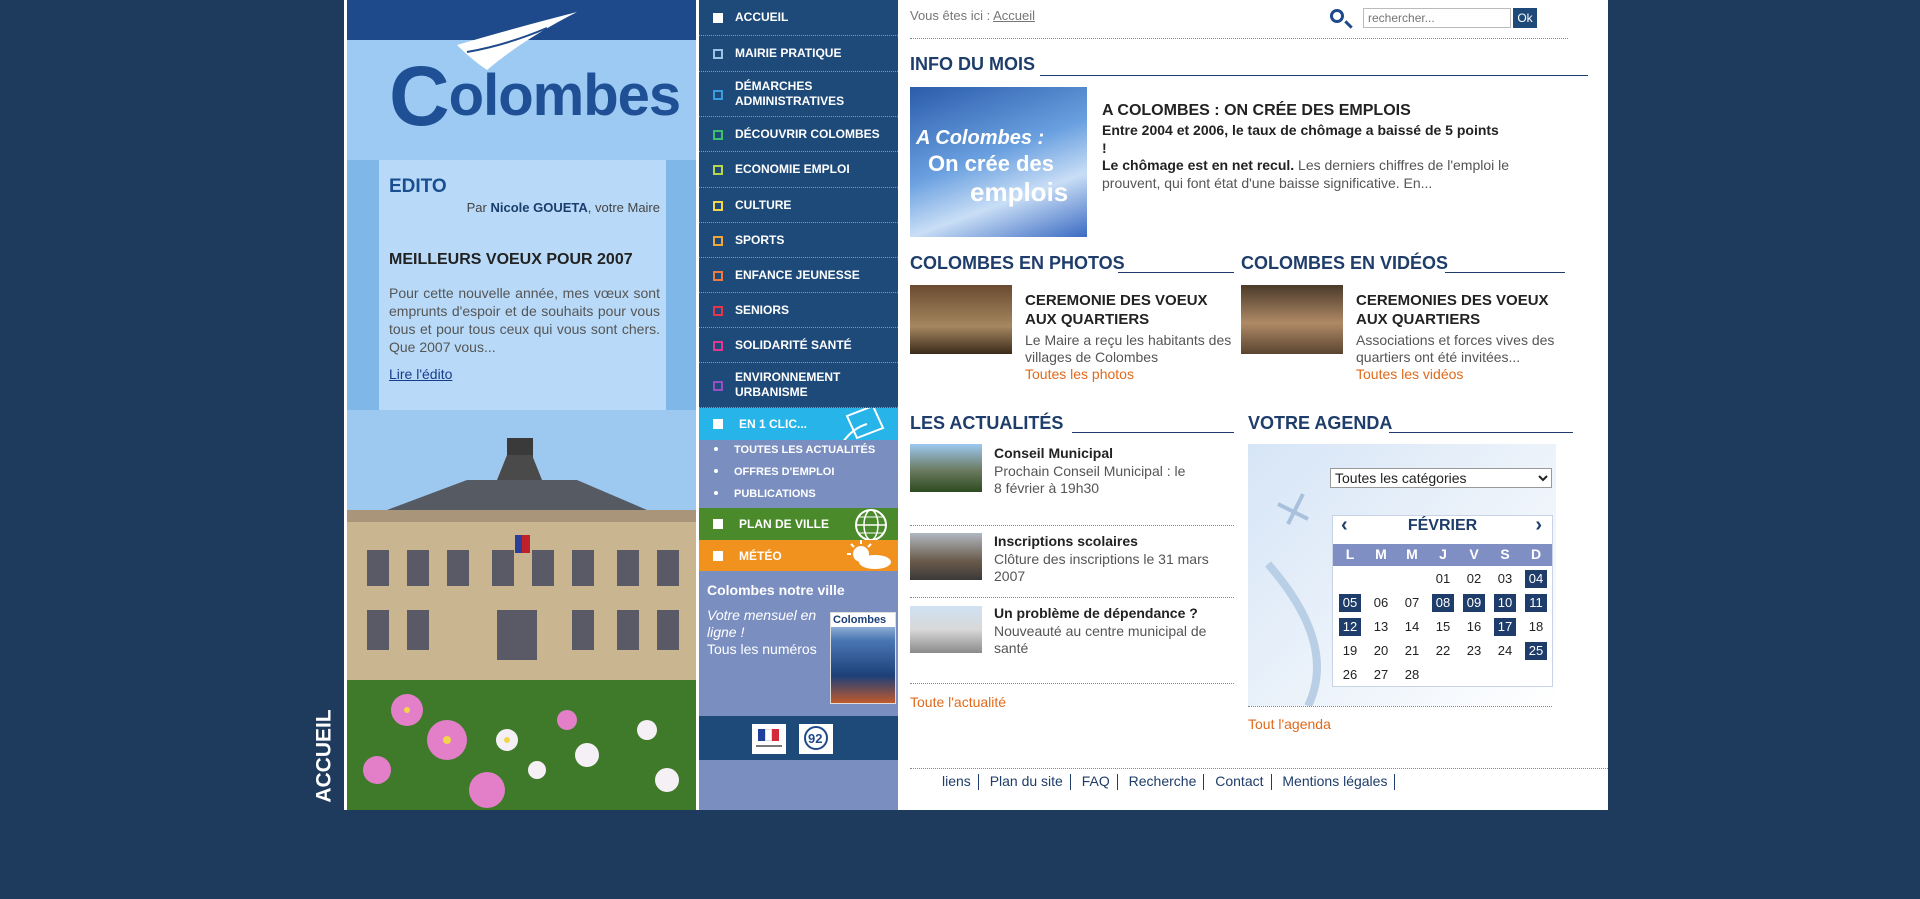 This screenshot has width=1920, height=899. What do you see at coordinates (798, 524) in the screenshot?
I see `plan-ville-band: PLAN DE VILLE` at bounding box center [798, 524].